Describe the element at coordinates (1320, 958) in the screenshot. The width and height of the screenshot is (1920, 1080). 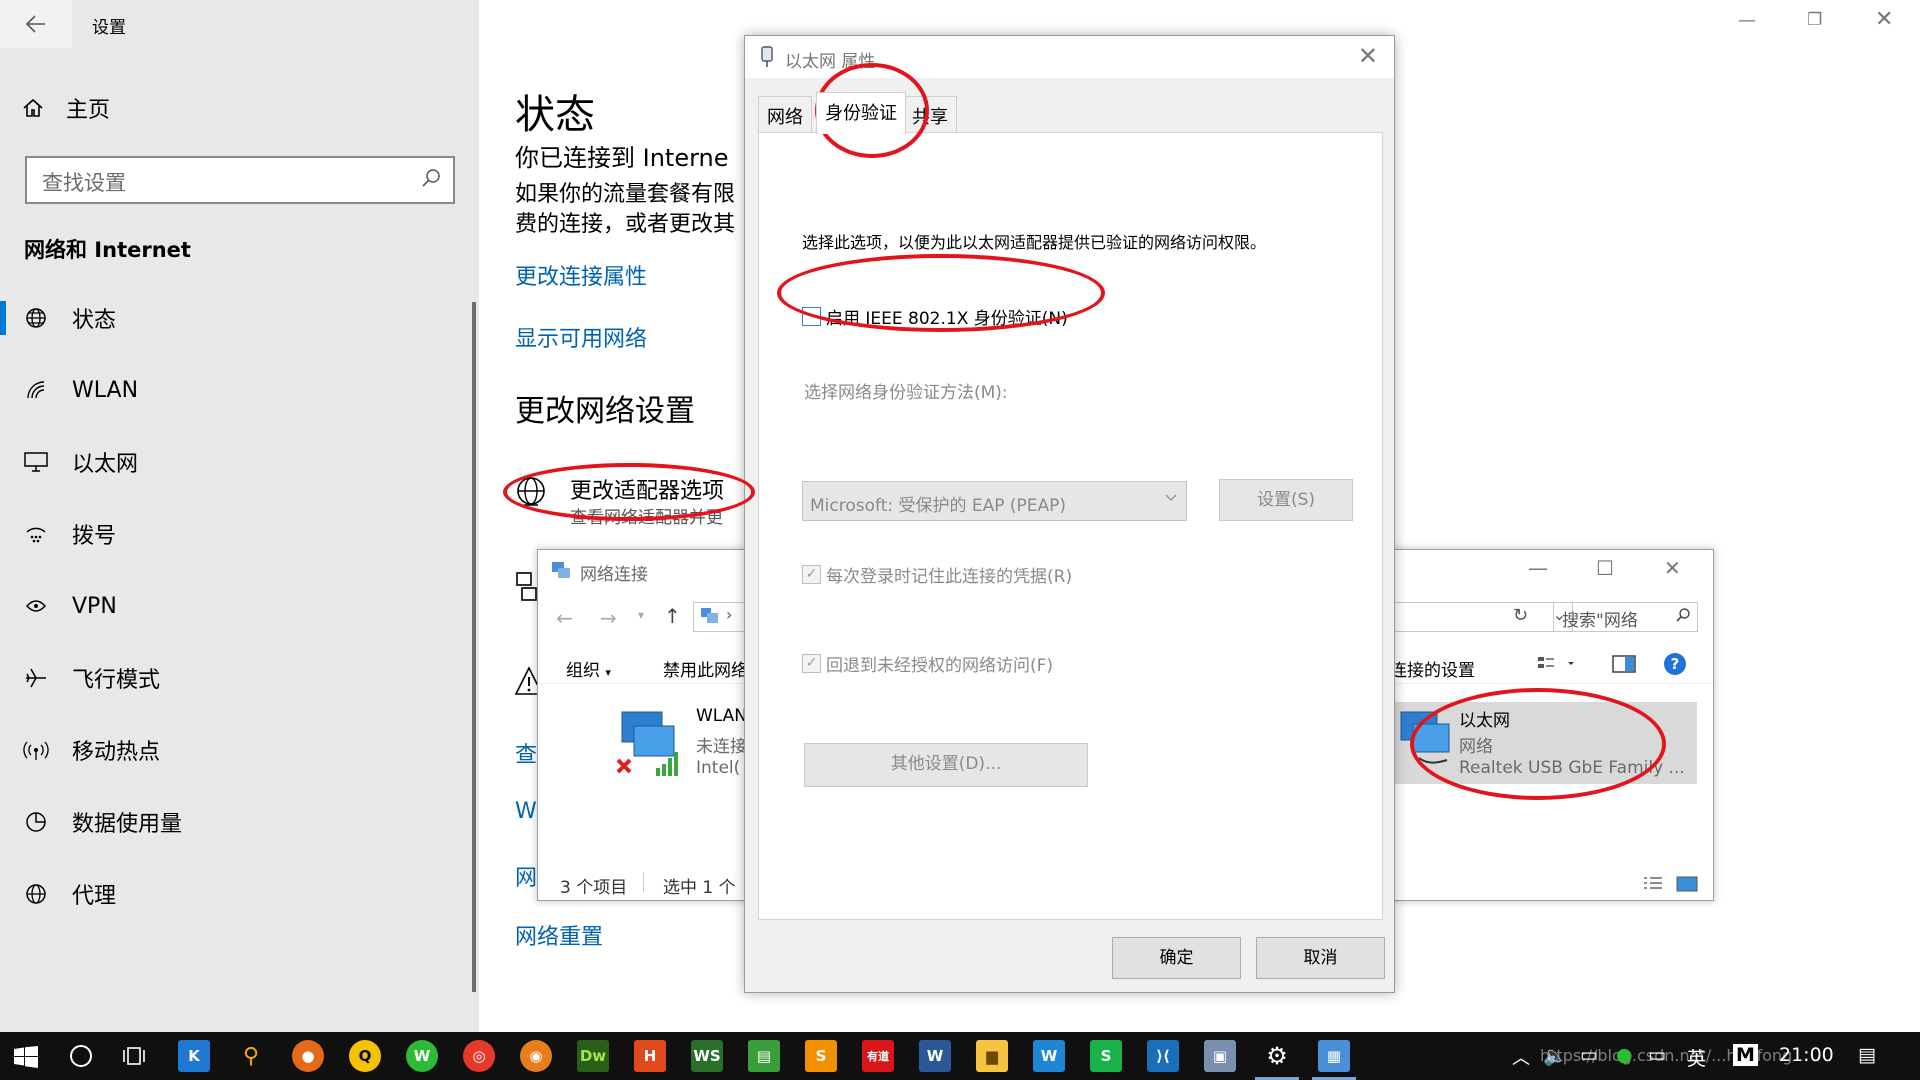
I see `cancel-button: 取消` at that location.